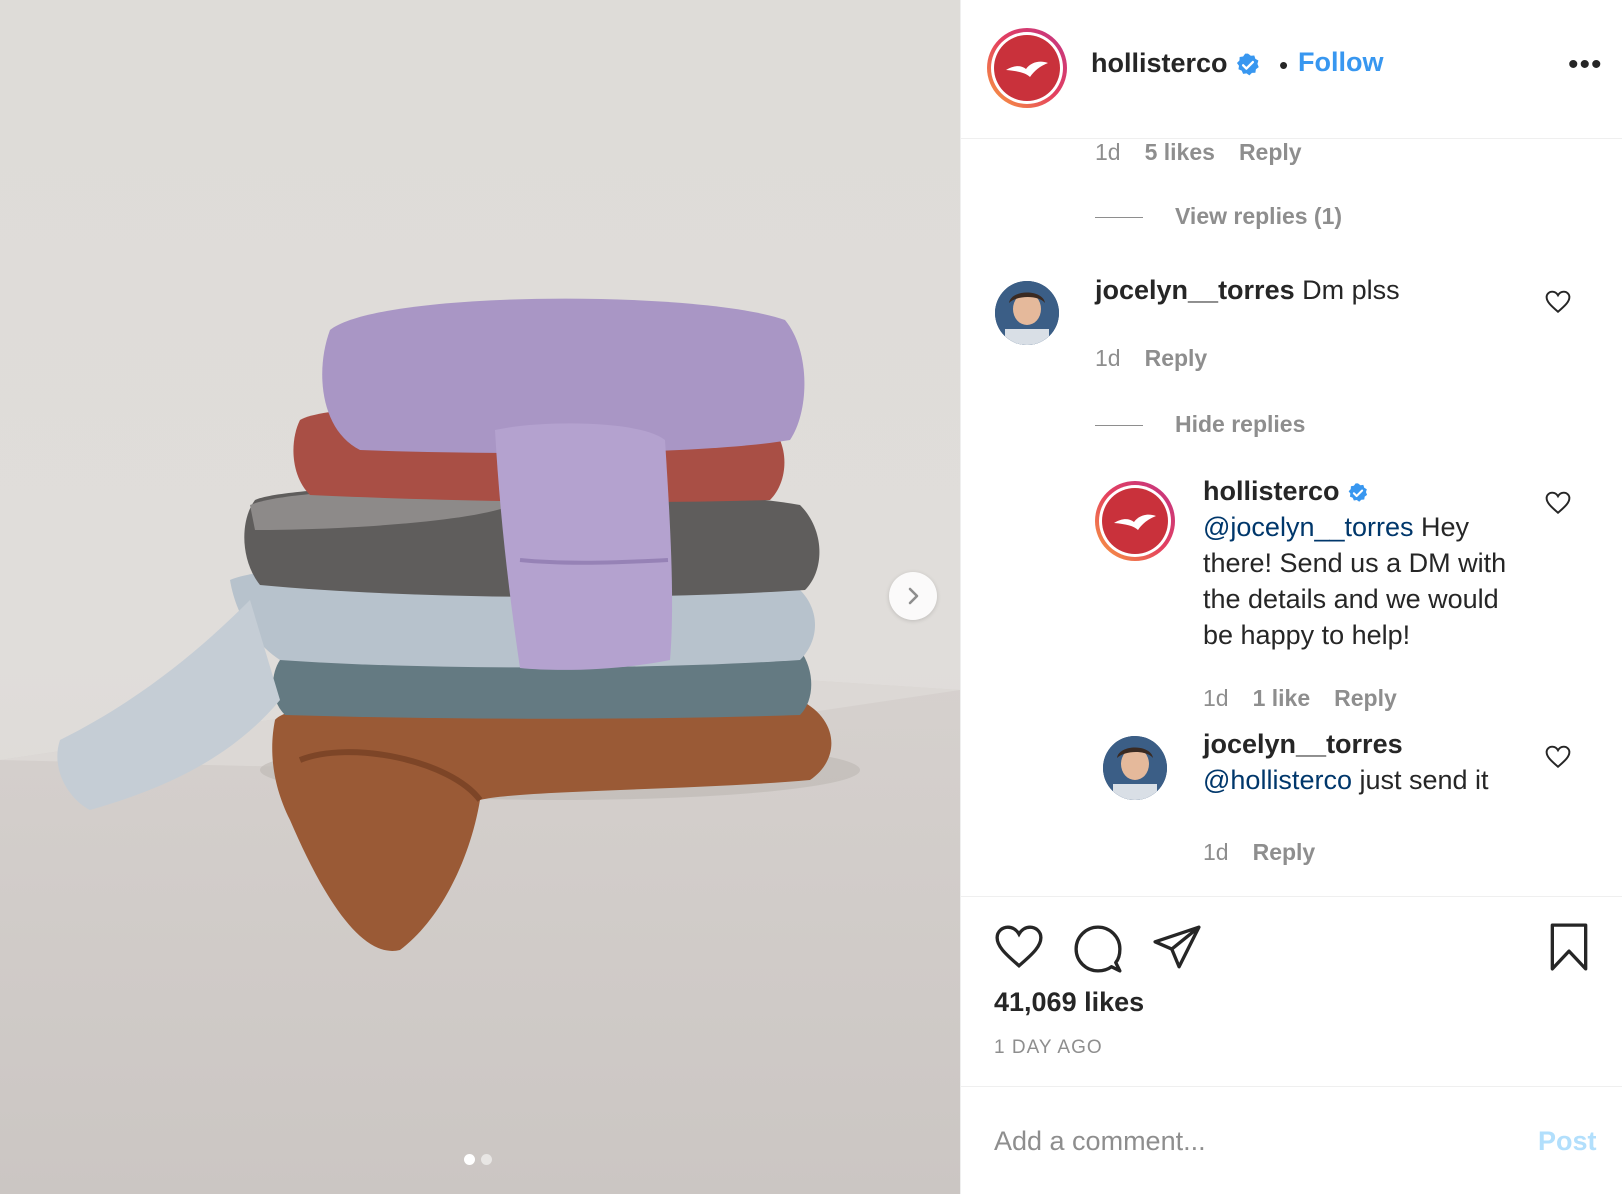 This screenshot has height=1194, width=1622. I want to click on bookmark-icon, so click(1569, 947).